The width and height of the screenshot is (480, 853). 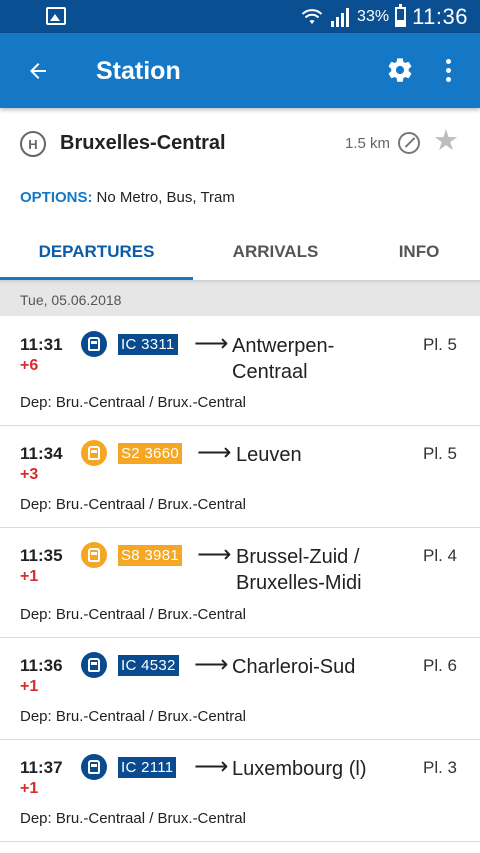 I want to click on clock: 11:36, so click(x=440, y=16).